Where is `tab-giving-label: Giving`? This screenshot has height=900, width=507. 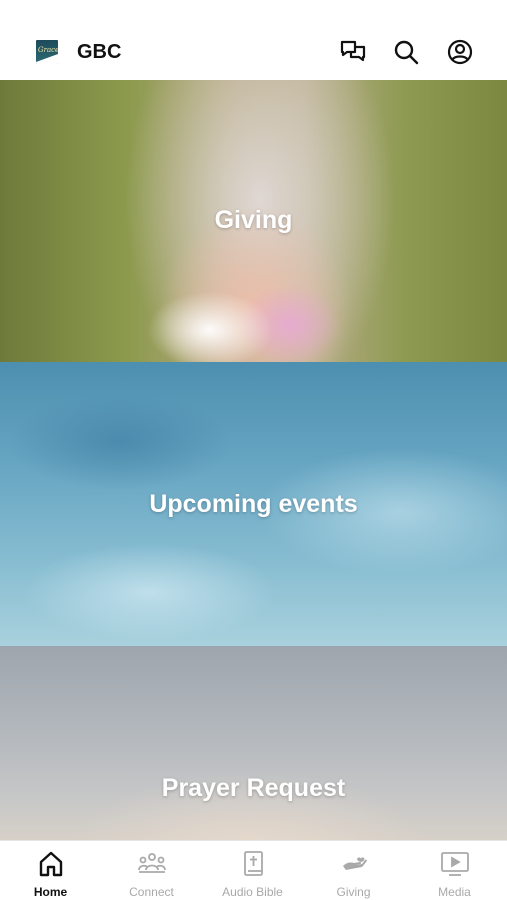
tab-giving-label: Giving is located at coordinates (353, 892).